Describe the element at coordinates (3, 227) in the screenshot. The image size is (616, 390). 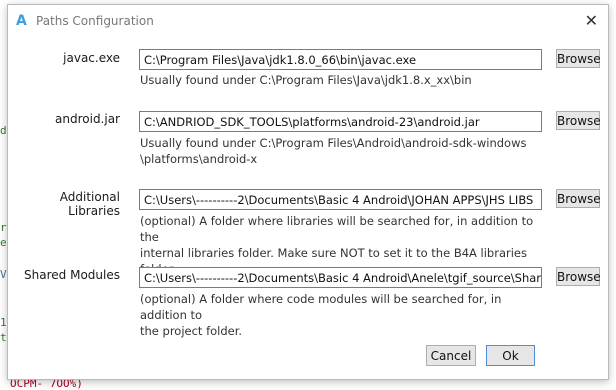
I see `background-code-char: r` at that location.